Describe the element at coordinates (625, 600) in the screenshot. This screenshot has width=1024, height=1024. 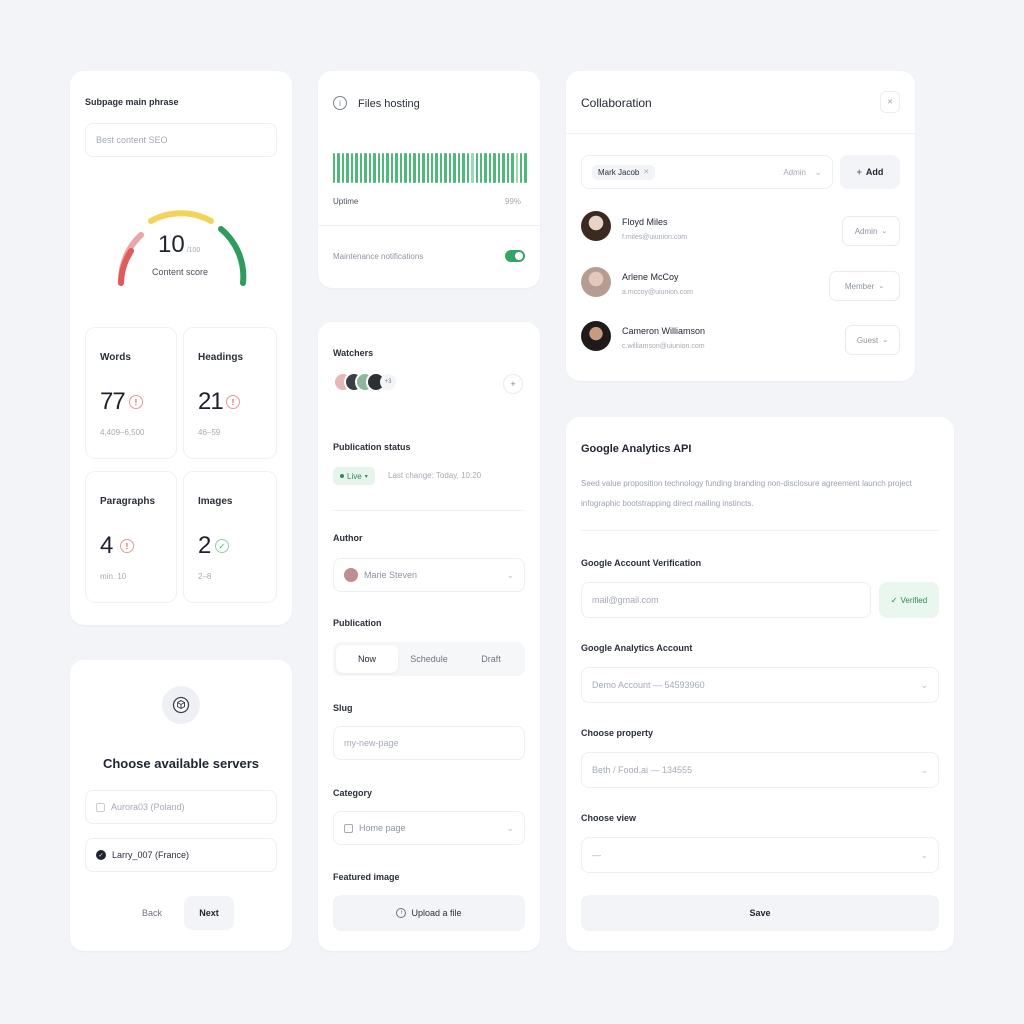
I see `google-email-placeholder: mail@gmail.com` at that location.